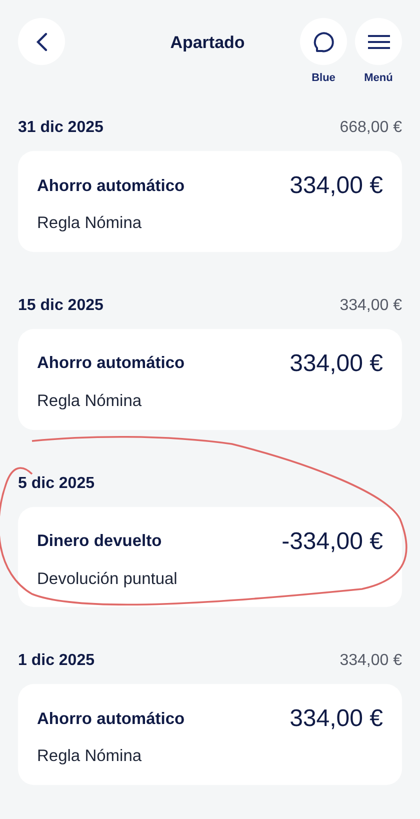 The width and height of the screenshot is (420, 819). I want to click on date-heading: 15 dic 2025, so click(61, 306).